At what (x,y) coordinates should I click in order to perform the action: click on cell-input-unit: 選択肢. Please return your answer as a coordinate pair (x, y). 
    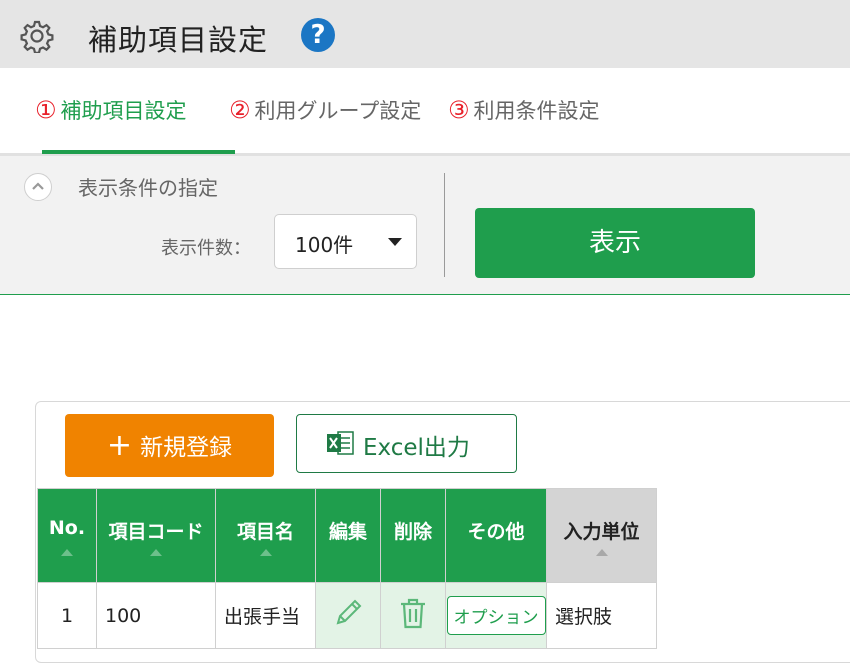
    Looking at the image, I should click on (601, 615).